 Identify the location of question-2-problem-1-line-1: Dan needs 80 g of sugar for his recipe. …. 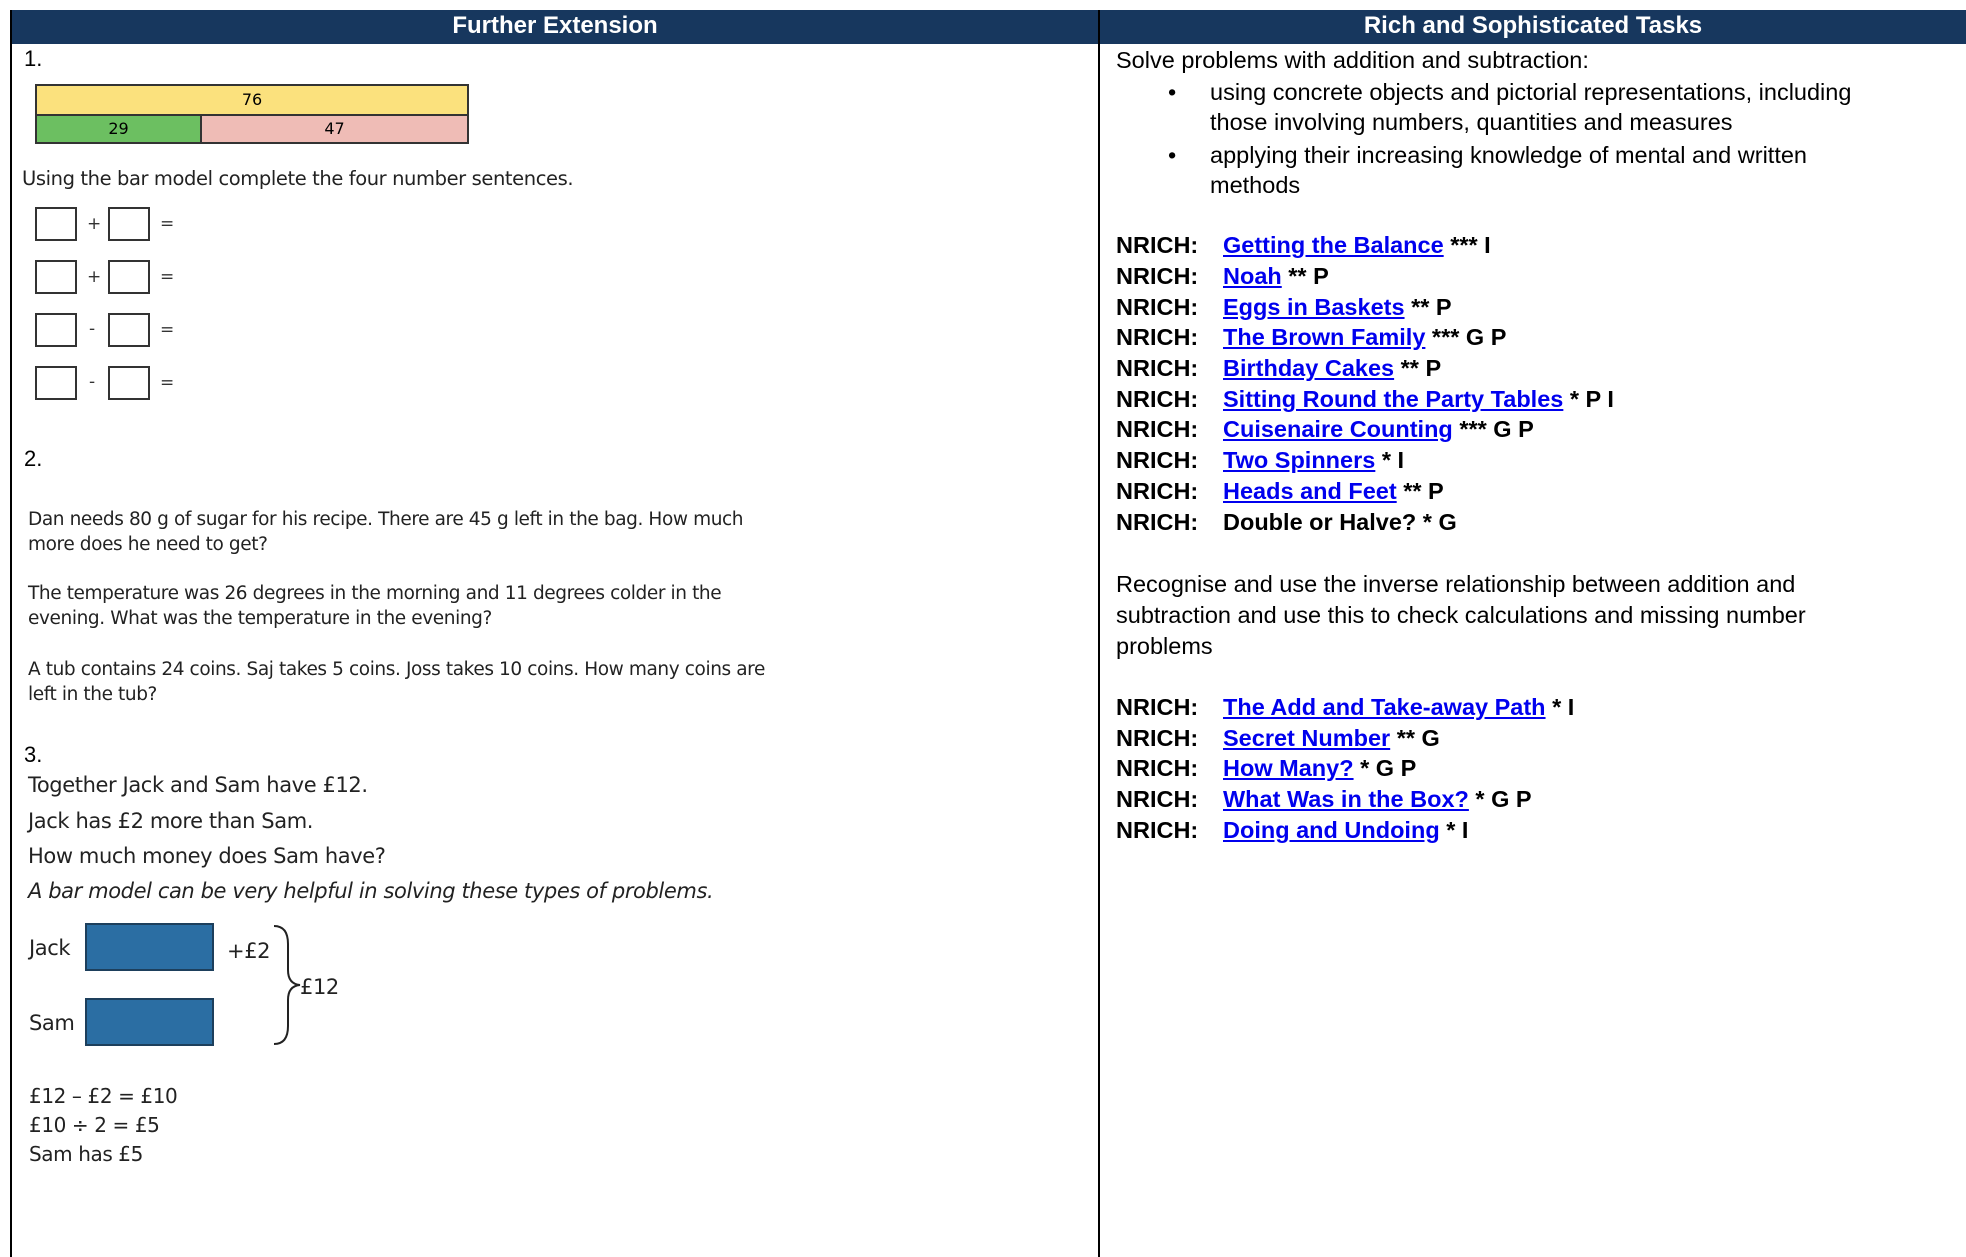
(386, 519).